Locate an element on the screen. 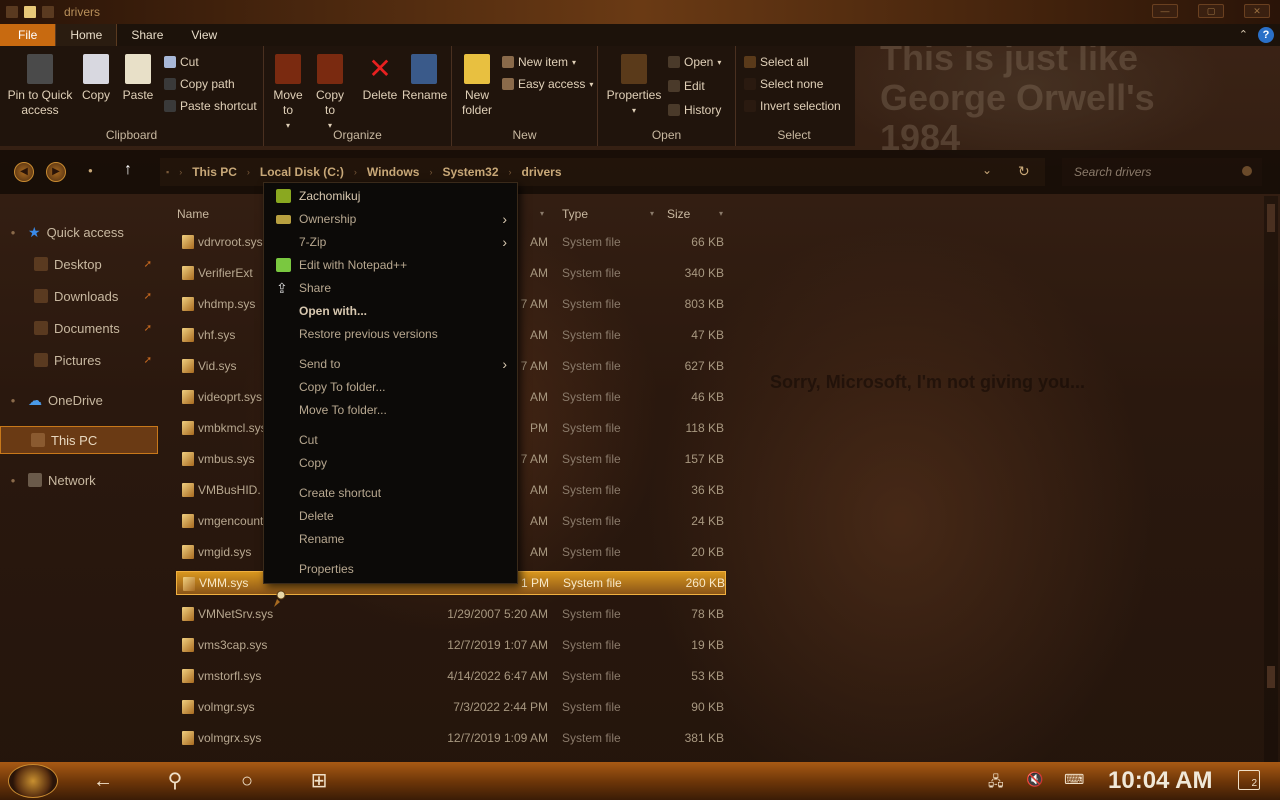 The image size is (1280, 800). menu-item-restore-versions: Restore previous versions is located at coordinates (390, 334).